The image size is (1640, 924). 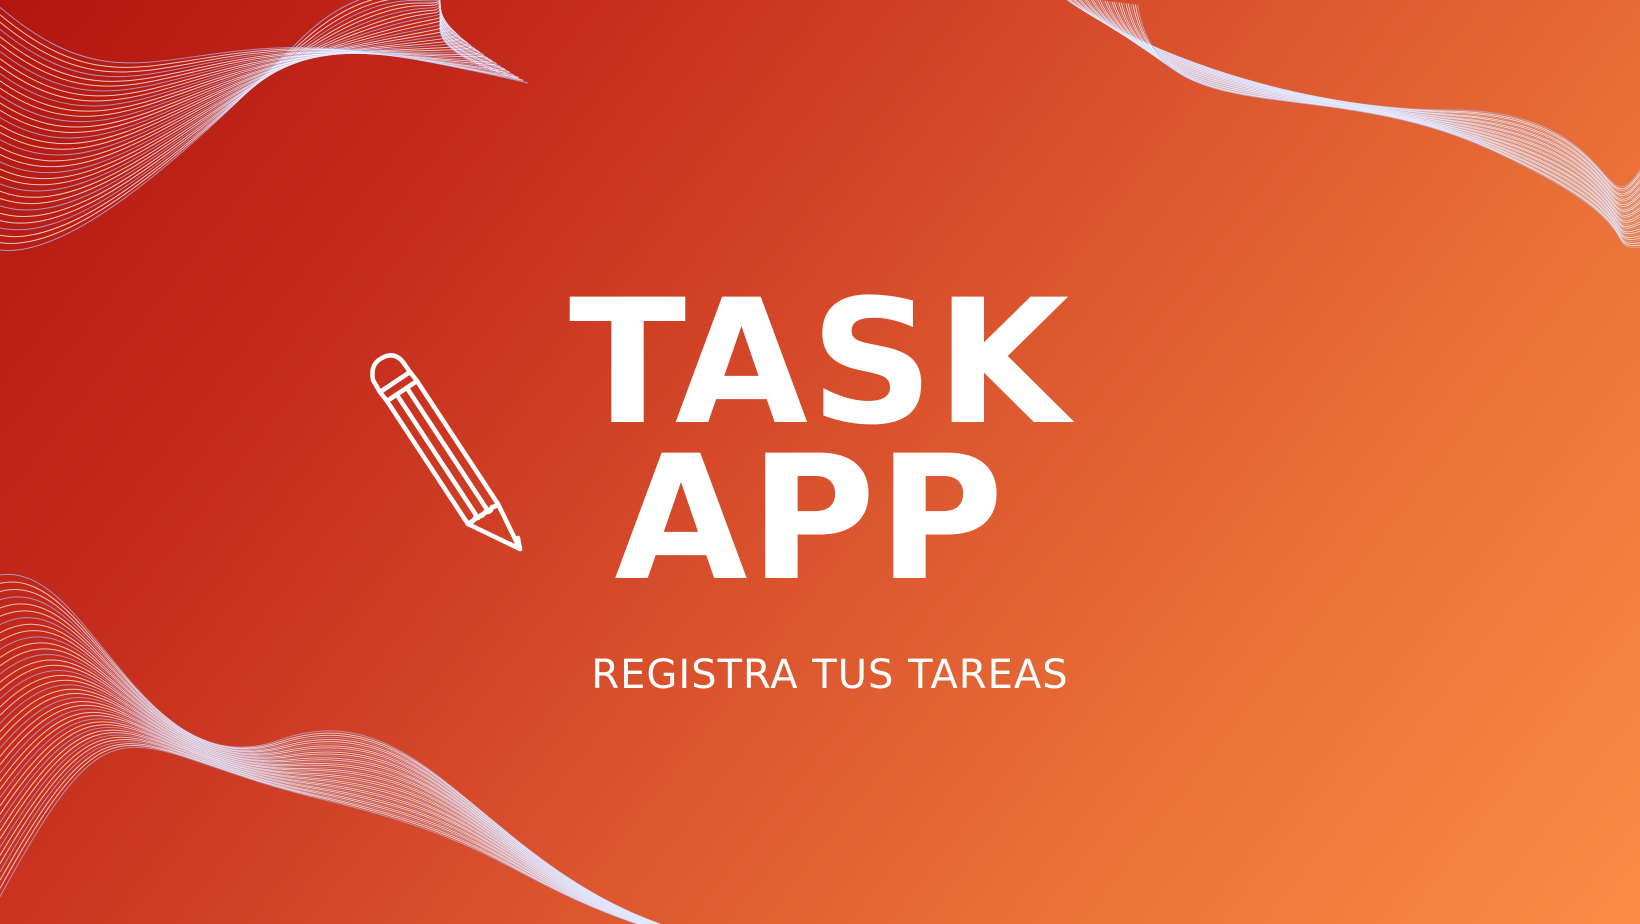 I want to click on app-title: TASK APP, so click(x=820, y=441).